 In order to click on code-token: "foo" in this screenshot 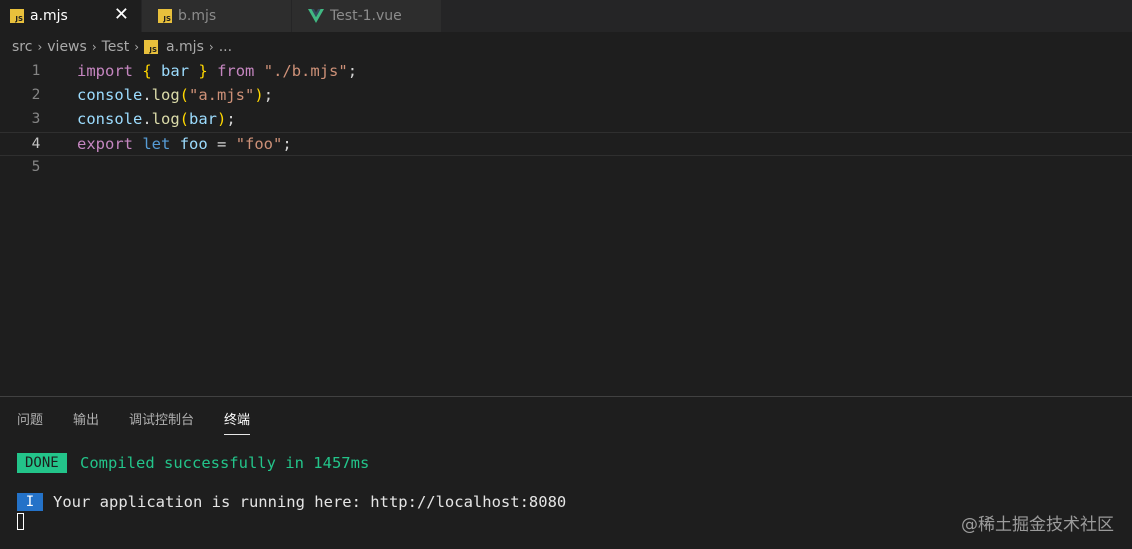, I will do `click(259, 144)`.